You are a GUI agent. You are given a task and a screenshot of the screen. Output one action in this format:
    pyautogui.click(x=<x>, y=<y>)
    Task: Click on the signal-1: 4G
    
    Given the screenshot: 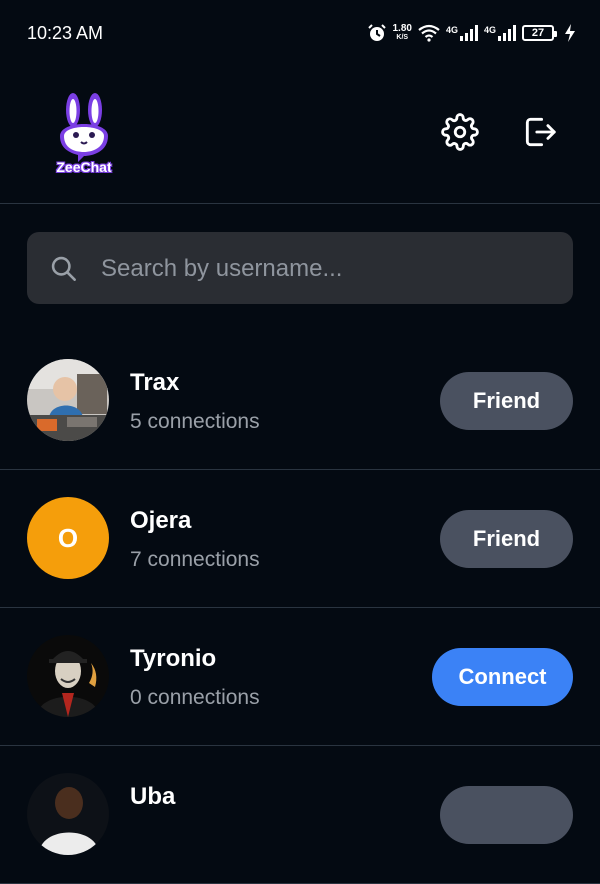 What is the action you would take?
    pyautogui.click(x=462, y=33)
    